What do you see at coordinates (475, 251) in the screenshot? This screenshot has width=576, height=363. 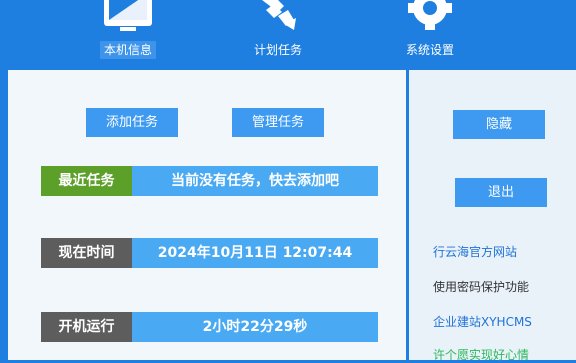 I see `official-site-link: 行云海官方网站` at bounding box center [475, 251].